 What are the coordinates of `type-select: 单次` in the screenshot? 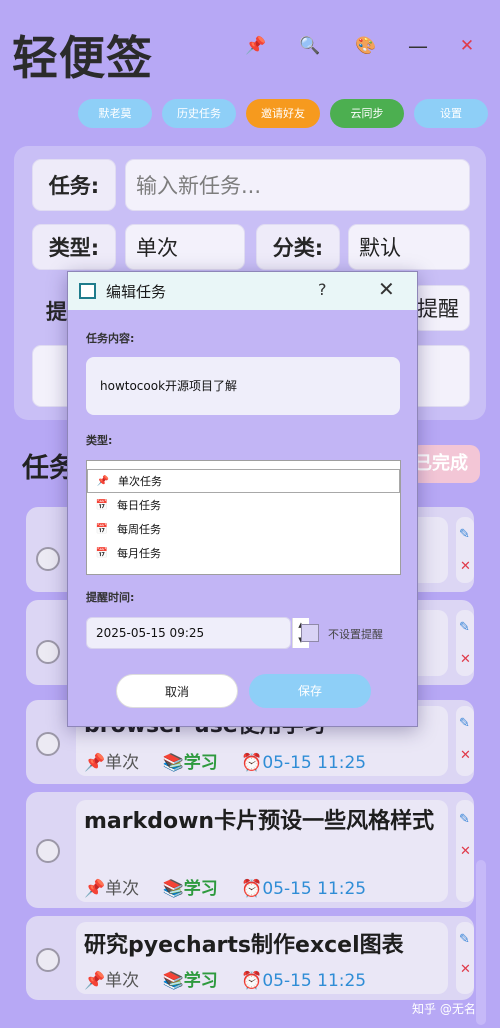 It's located at (185, 247).